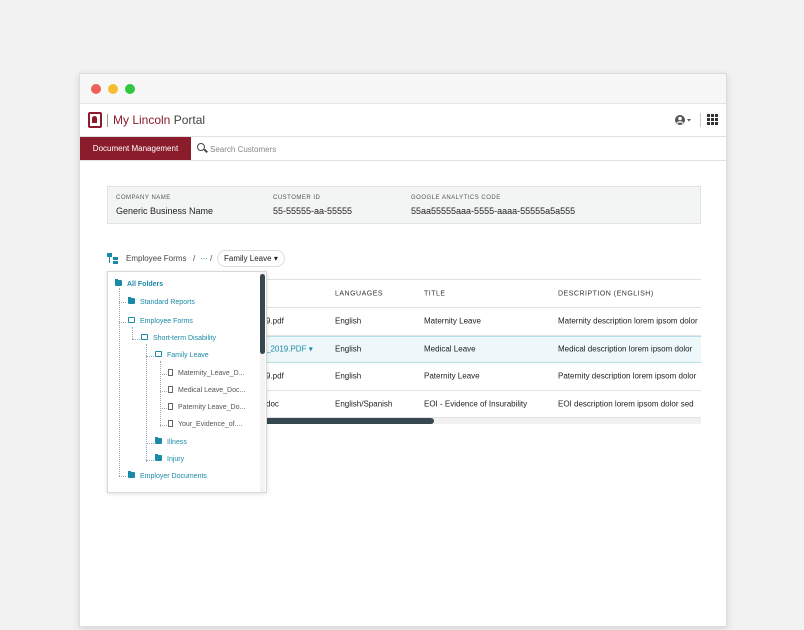 The image size is (804, 630). What do you see at coordinates (296, 403) in the screenshot?
I see `file-name-cell: doc` at bounding box center [296, 403].